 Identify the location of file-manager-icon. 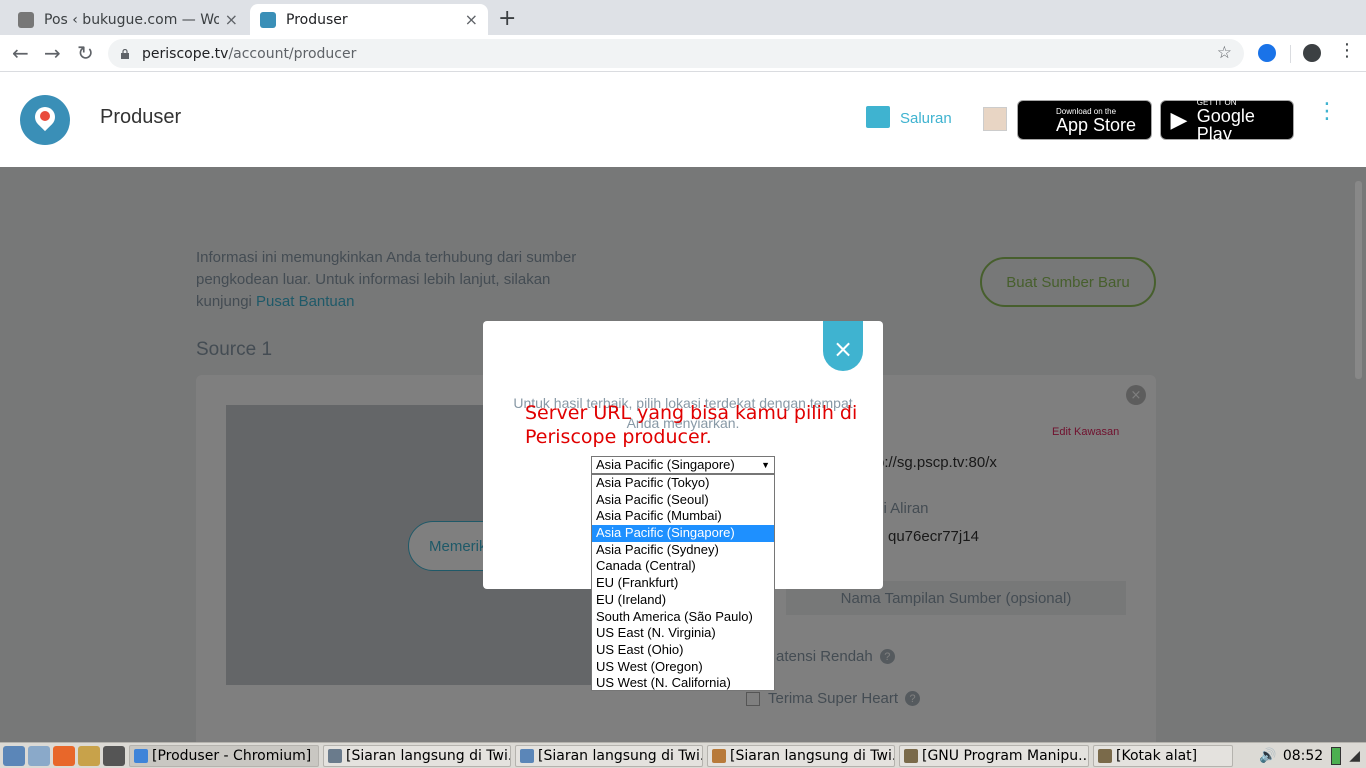
(39, 755).